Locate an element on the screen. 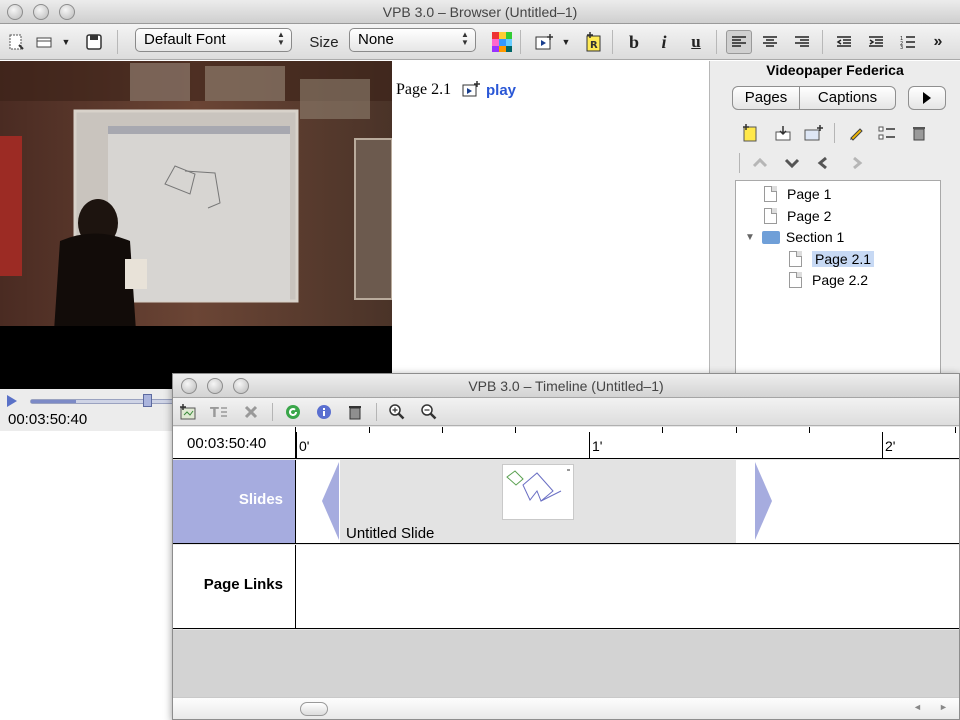 This screenshot has width=960, height=720. page-title: Page 2.1 is located at coordinates (424, 89).